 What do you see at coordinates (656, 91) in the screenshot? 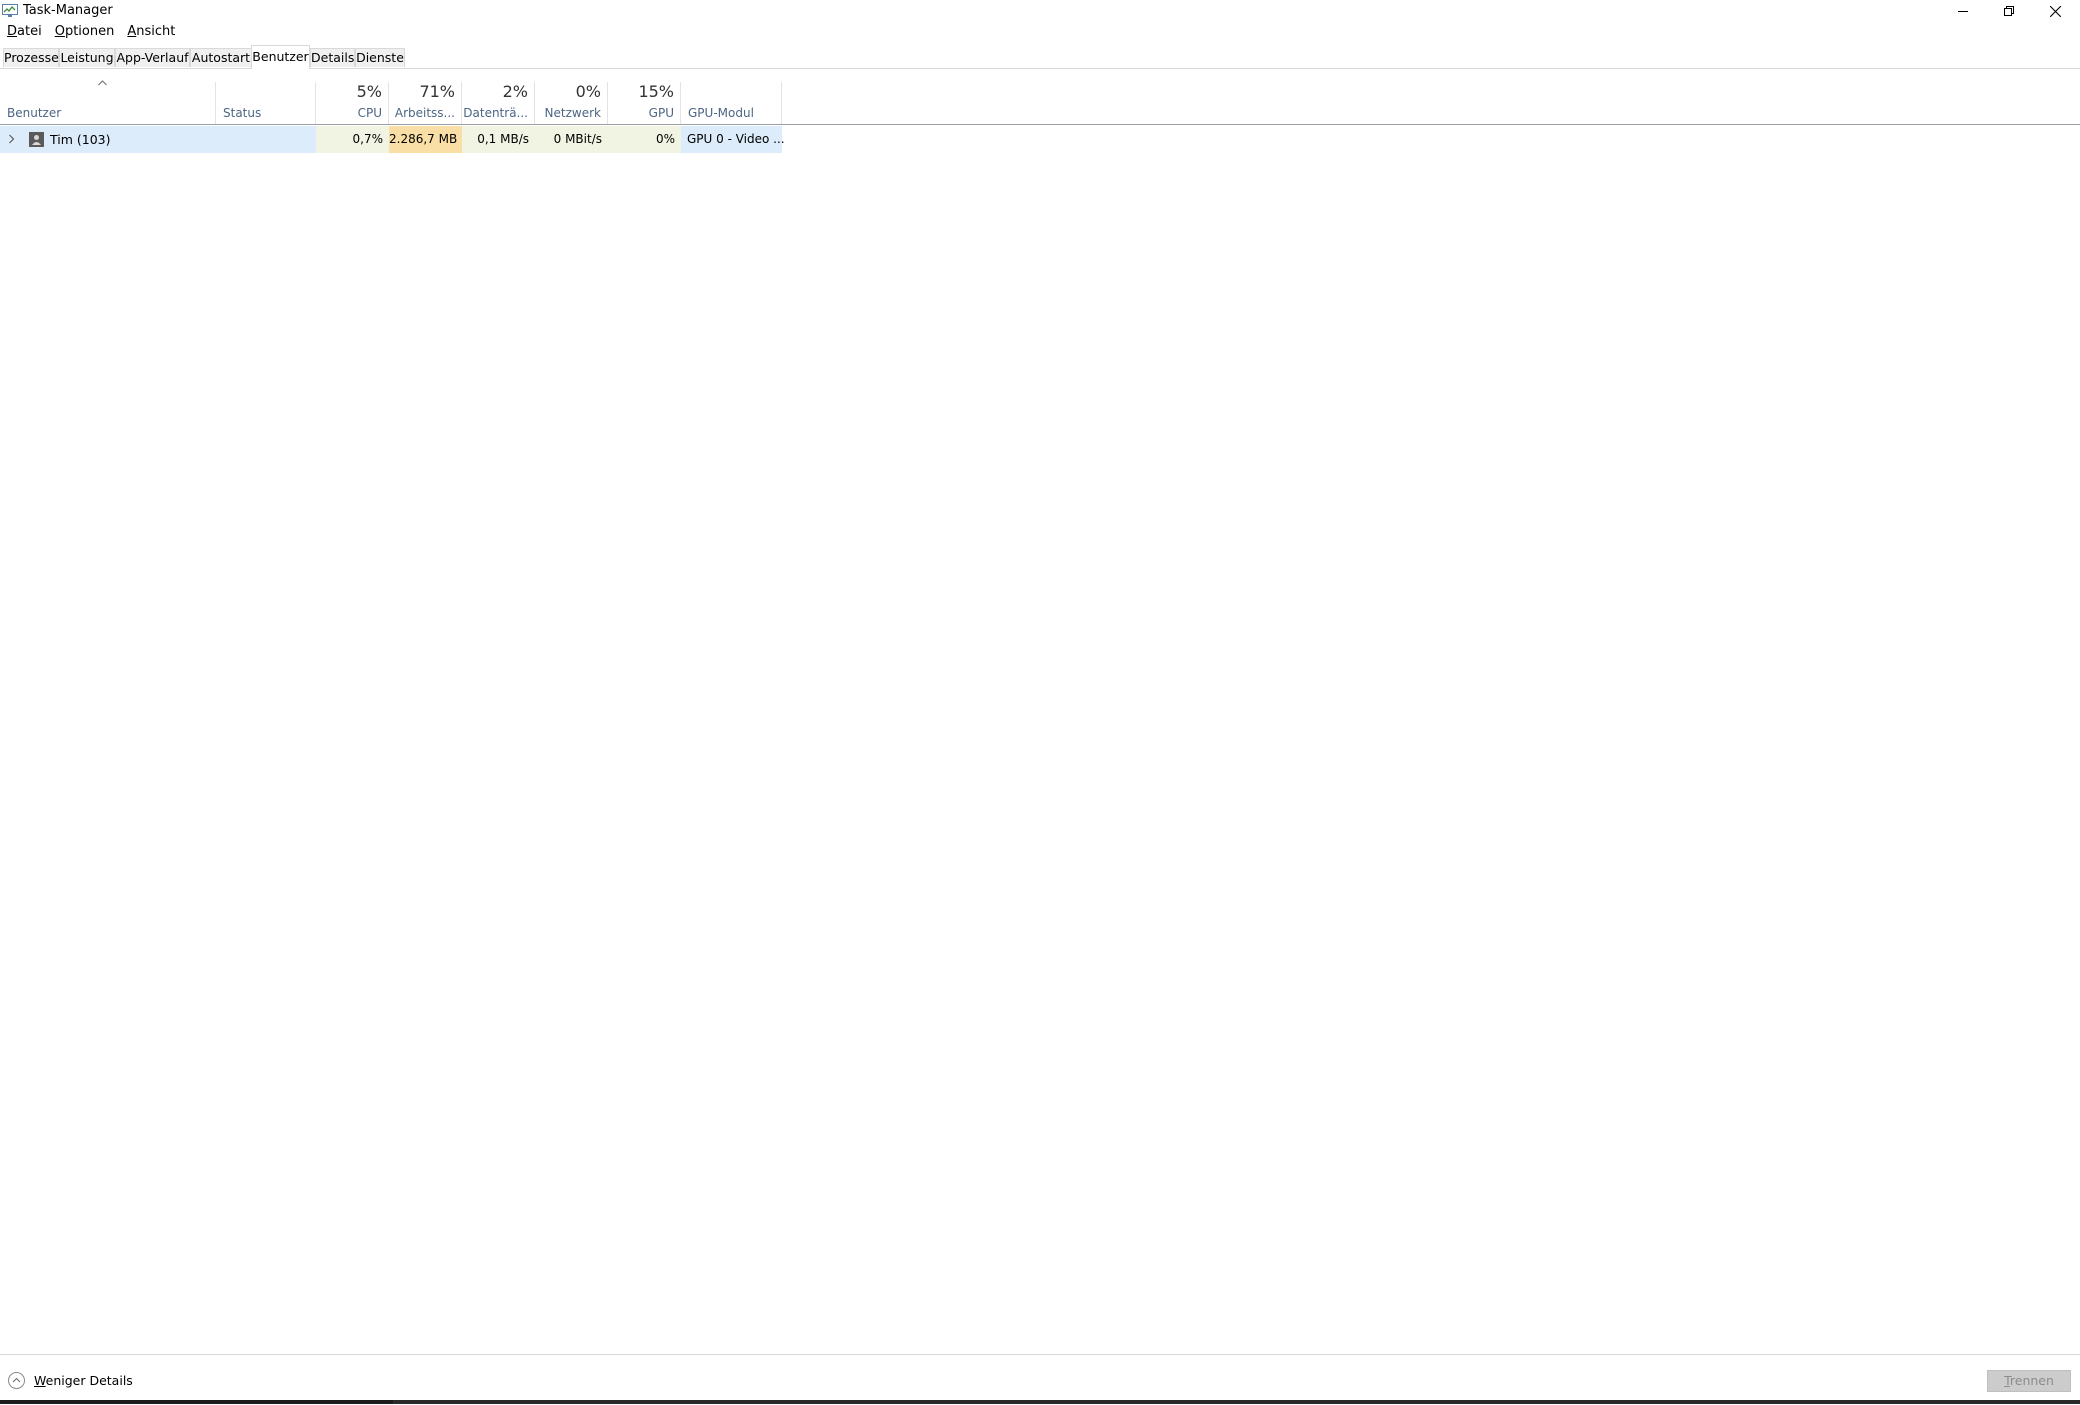
I see `column-gpu-total: 15%` at bounding box center [656, 91].